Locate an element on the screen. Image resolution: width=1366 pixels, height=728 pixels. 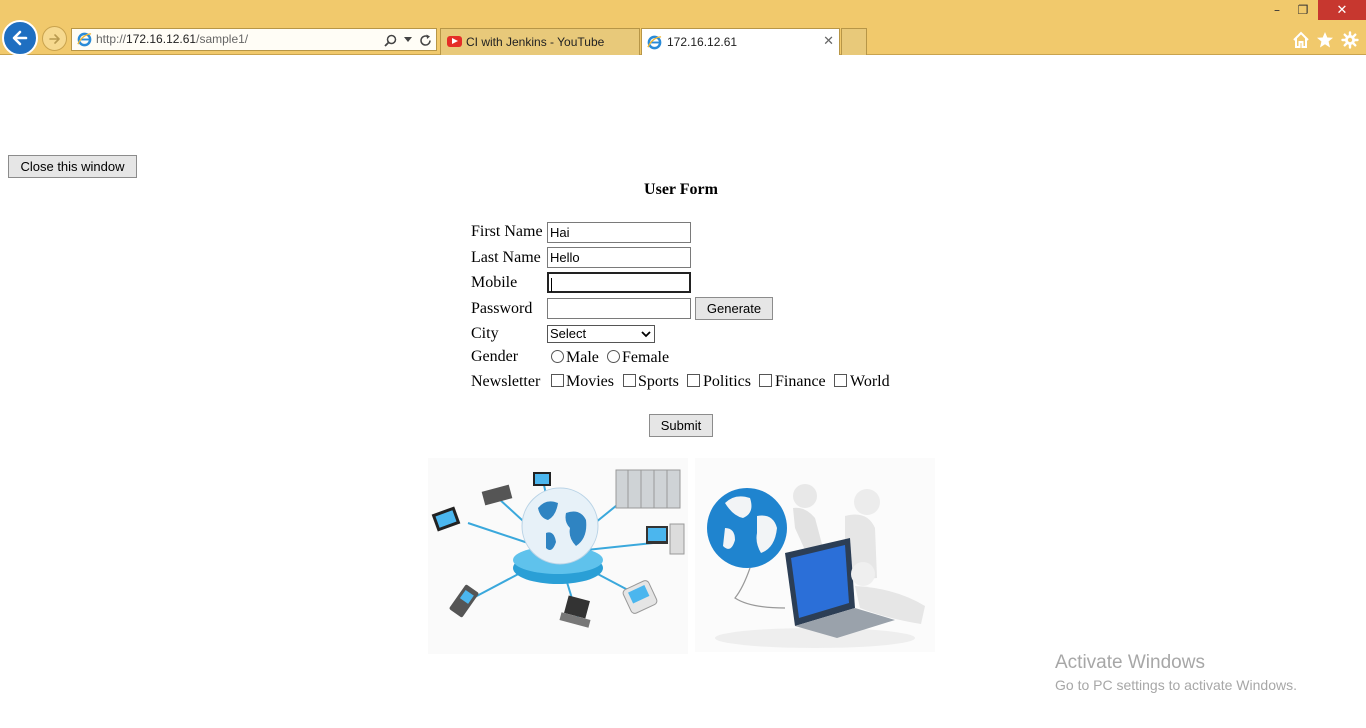
search-icon is located at coordinates (390, 40).